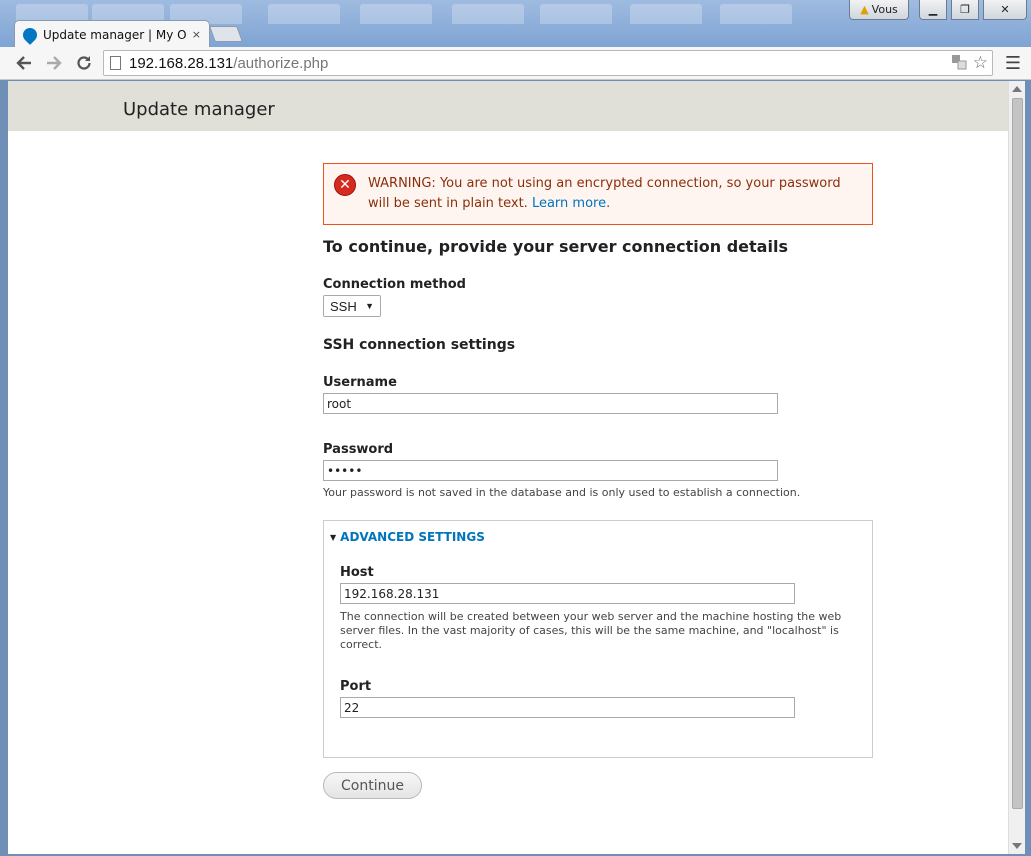 This screenshot has height=856, width=1031. Describe the element at coordinates (933, 10) in the screenshot. I see `minimize-button: ▁` at that location.